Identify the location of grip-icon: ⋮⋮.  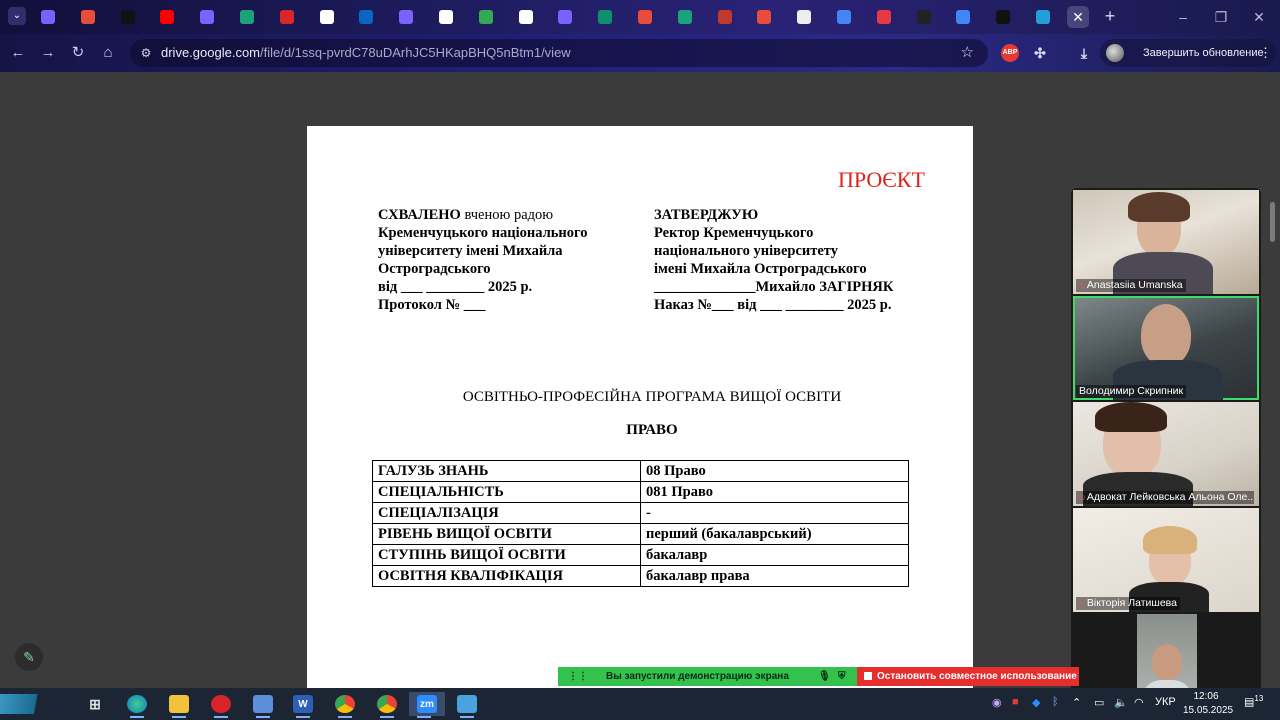
(578, 676).